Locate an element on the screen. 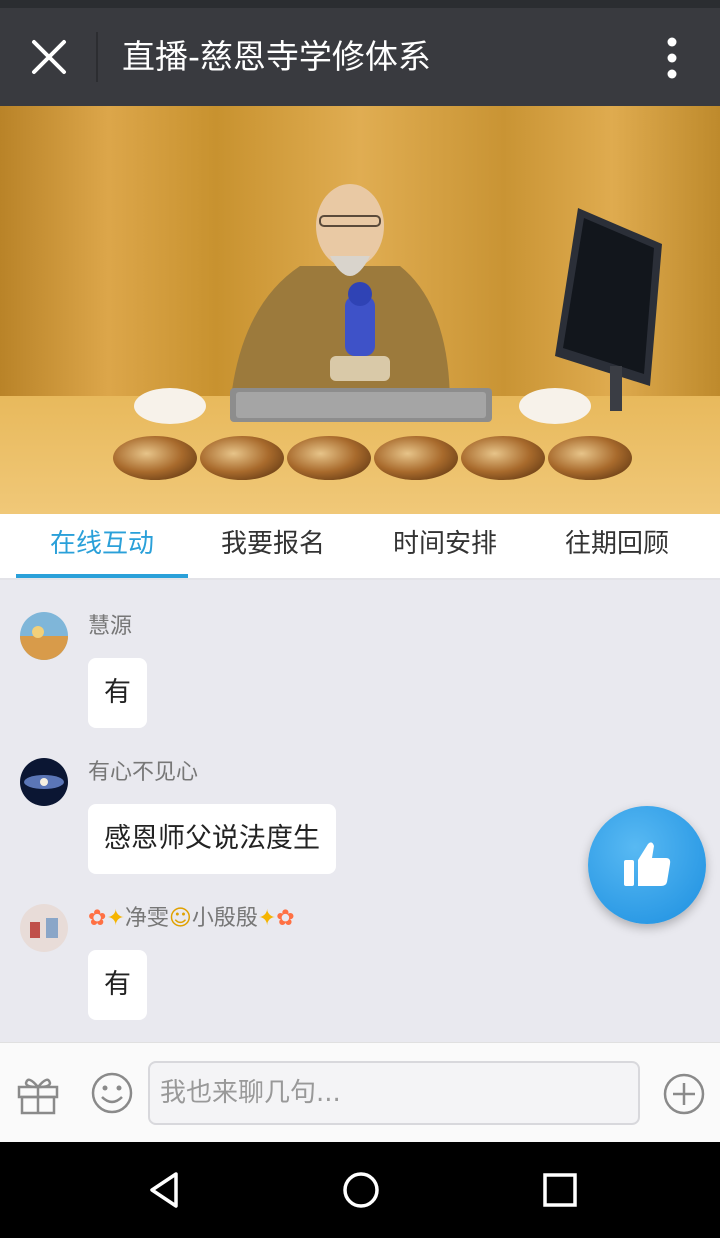 The width and height of the screenshot is (720, 1238). home-circle-icon is located at coordinates (361, 1190).